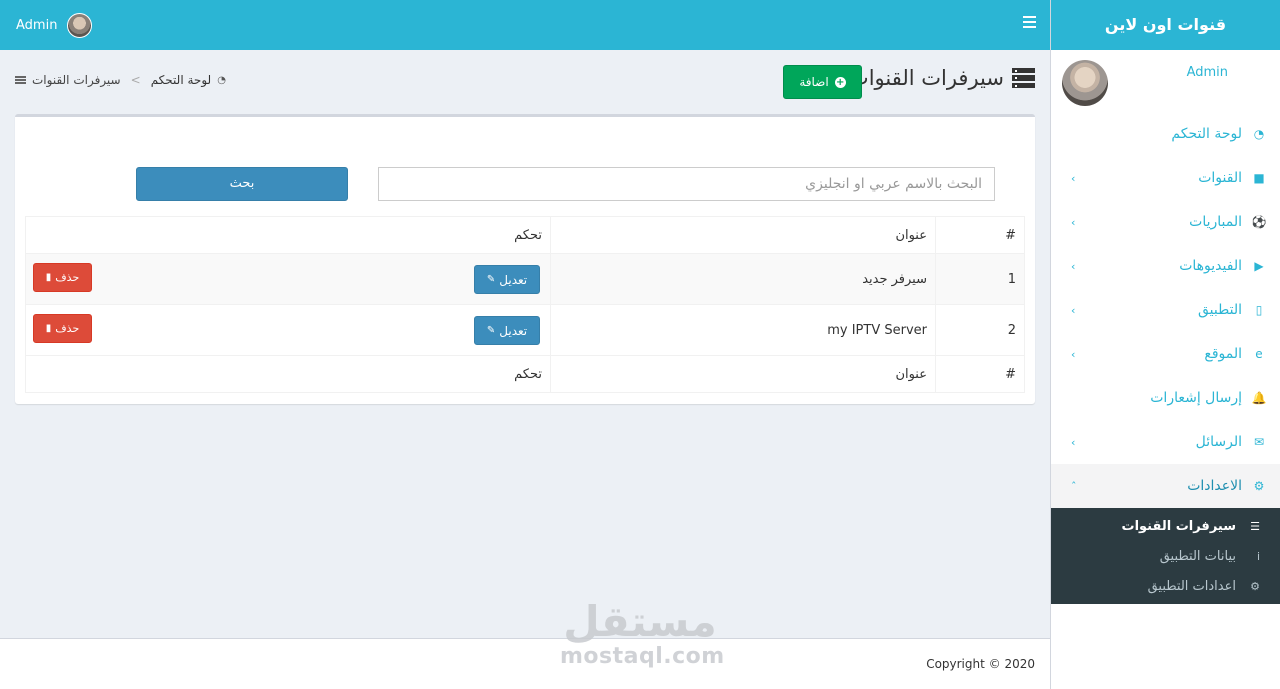 Image resolution: width=1280 pixels, height=689 pixels. I want to click on bell-icon: 🔔, so click(1259, 398).